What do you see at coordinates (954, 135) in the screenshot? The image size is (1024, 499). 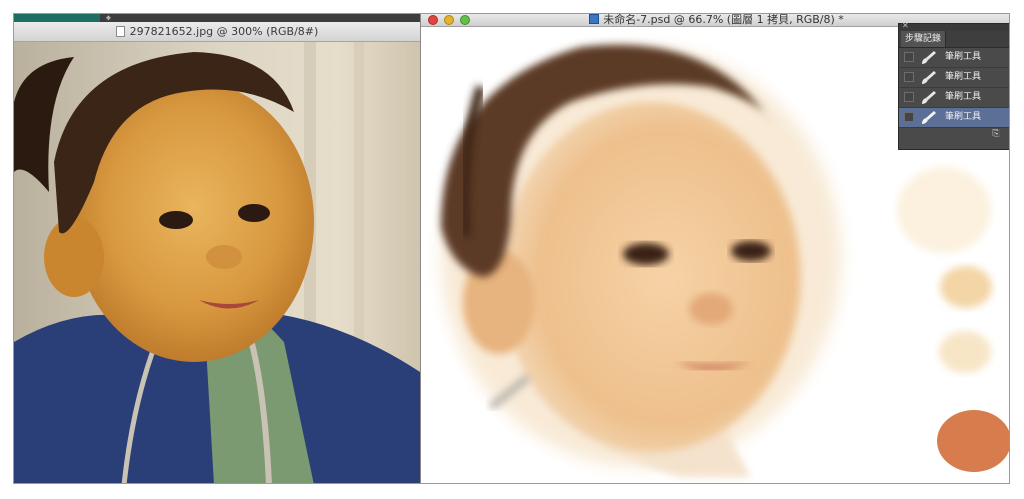 I see `history-panel-footer: ⎘` at bounding box center [954, 135].